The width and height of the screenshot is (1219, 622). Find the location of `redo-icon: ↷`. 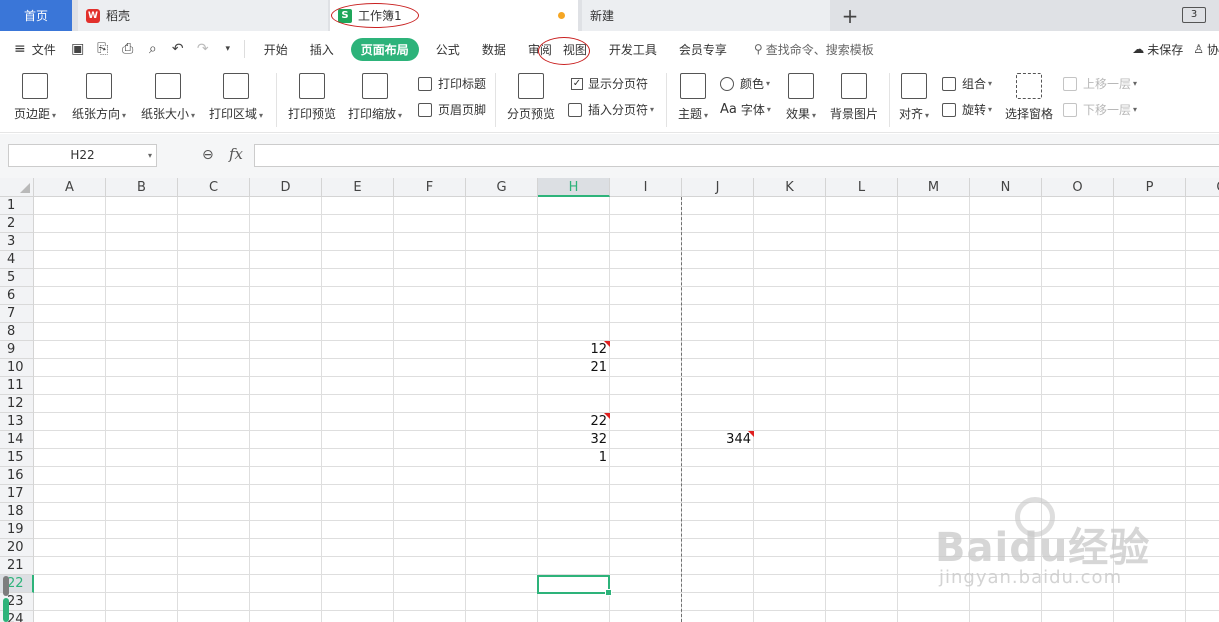

redo-icon: ↷ is located at coordinates (203, 49).